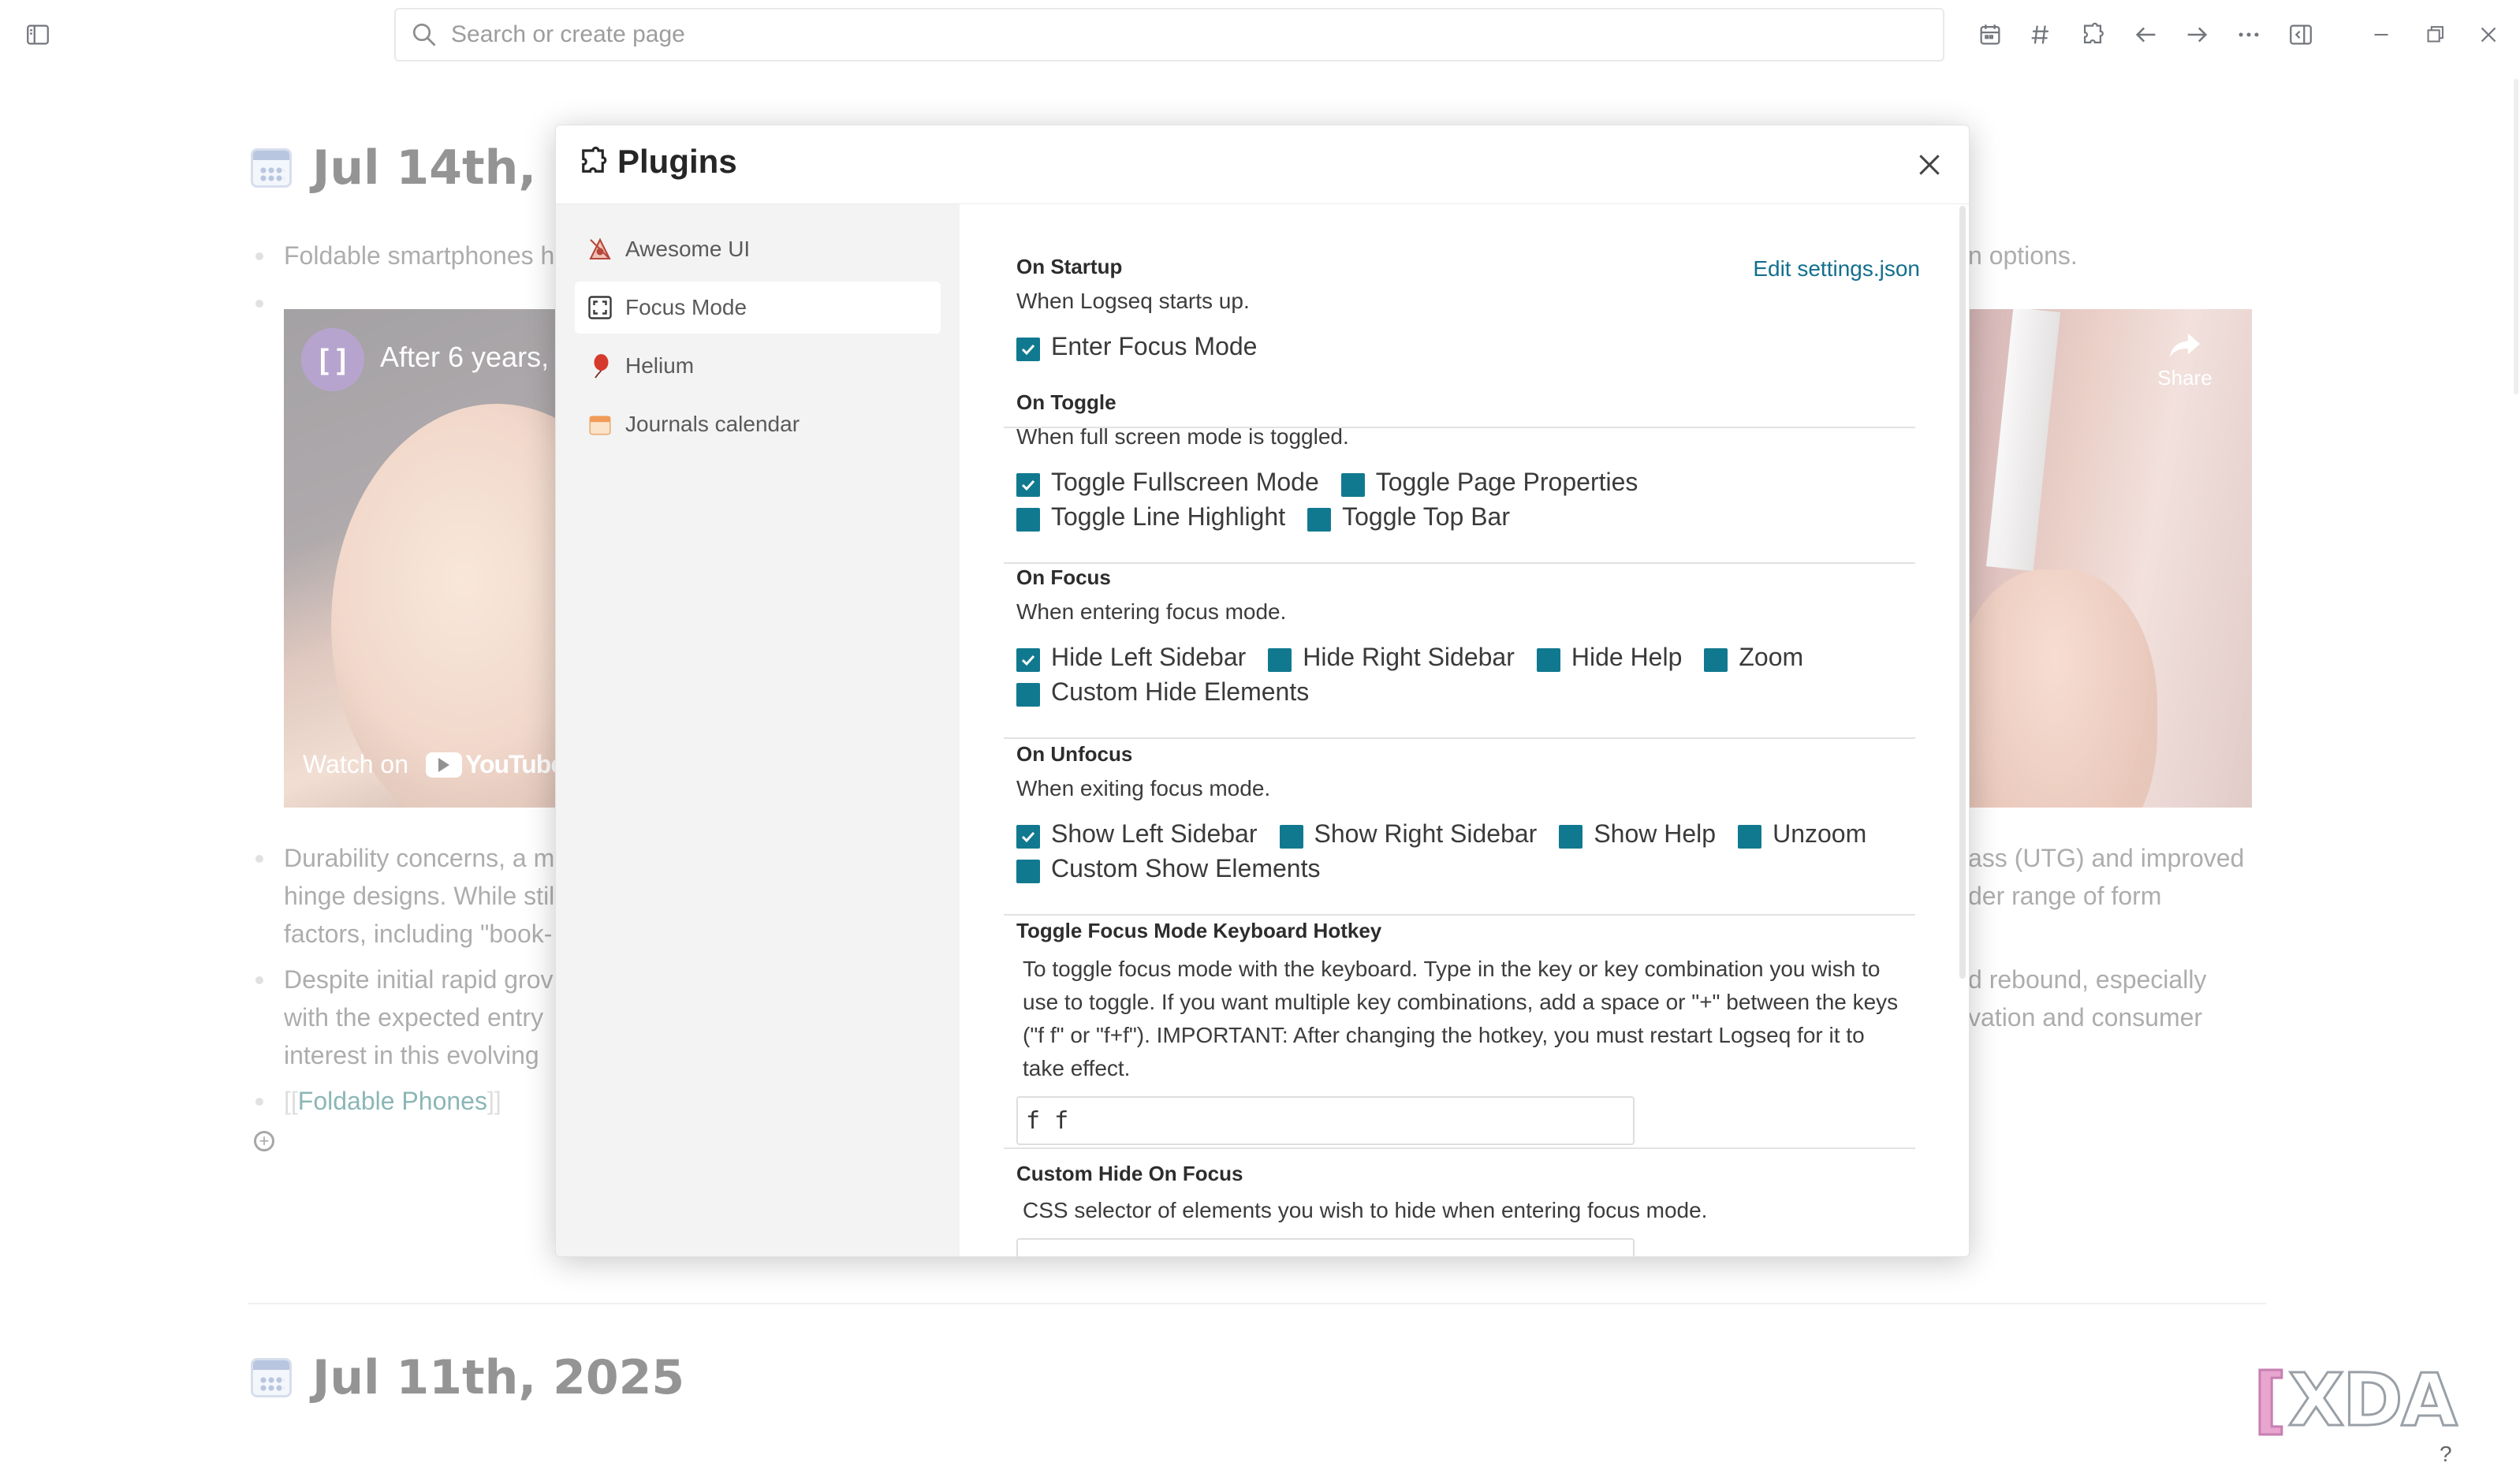 This screenshot has height=1470, width=2520. I want to click on calendar-icon, so click(600, 424).